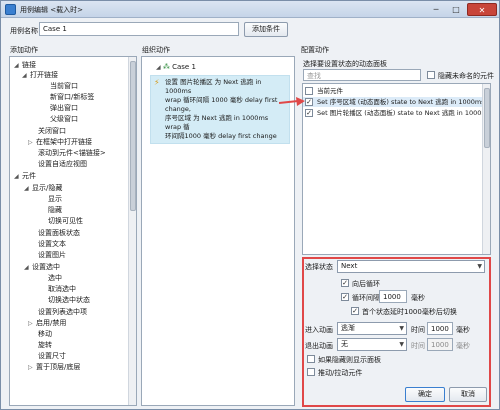 The height and width of the screenshot is (410, 500). I want to click on tree-item: 设置文本, so click(52, 244).